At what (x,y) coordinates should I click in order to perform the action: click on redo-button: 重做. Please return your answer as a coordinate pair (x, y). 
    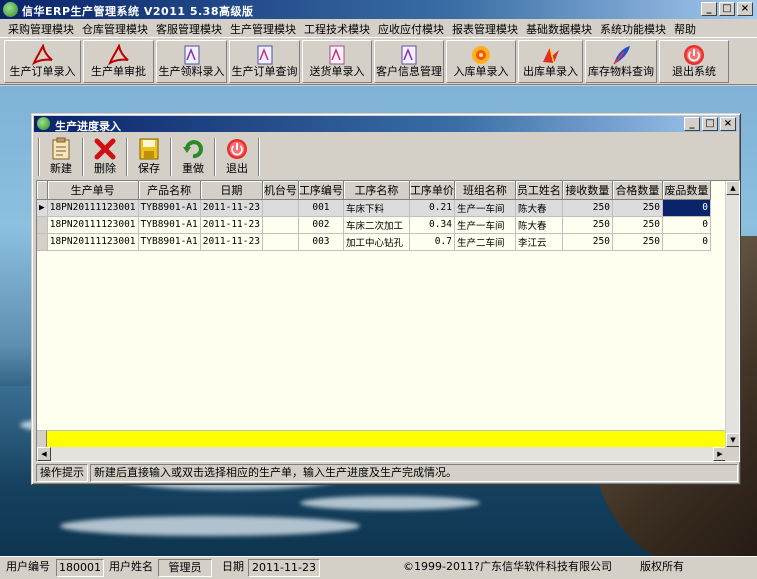
    Looking at the image, I should click on (193, 157).